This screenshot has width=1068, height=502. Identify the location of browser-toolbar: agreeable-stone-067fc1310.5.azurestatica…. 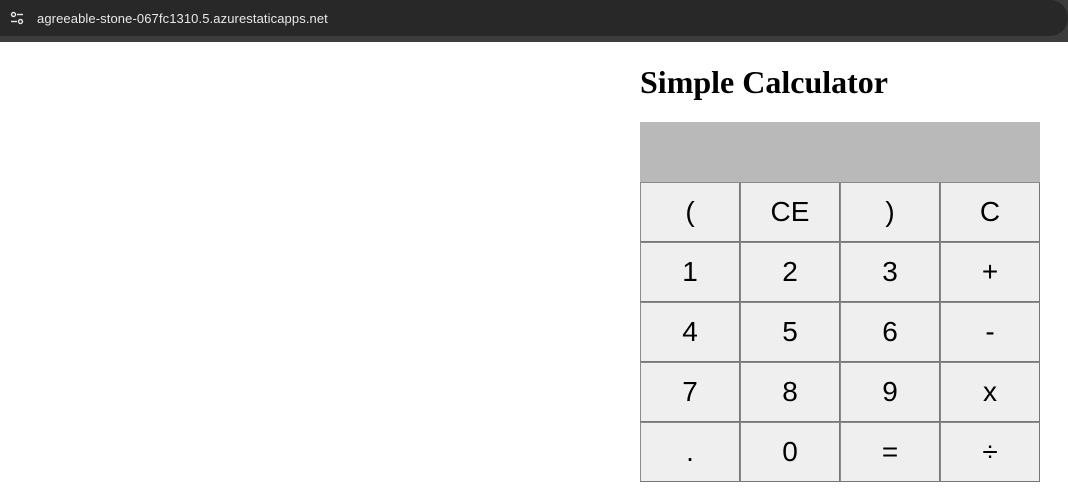
(534, 21).